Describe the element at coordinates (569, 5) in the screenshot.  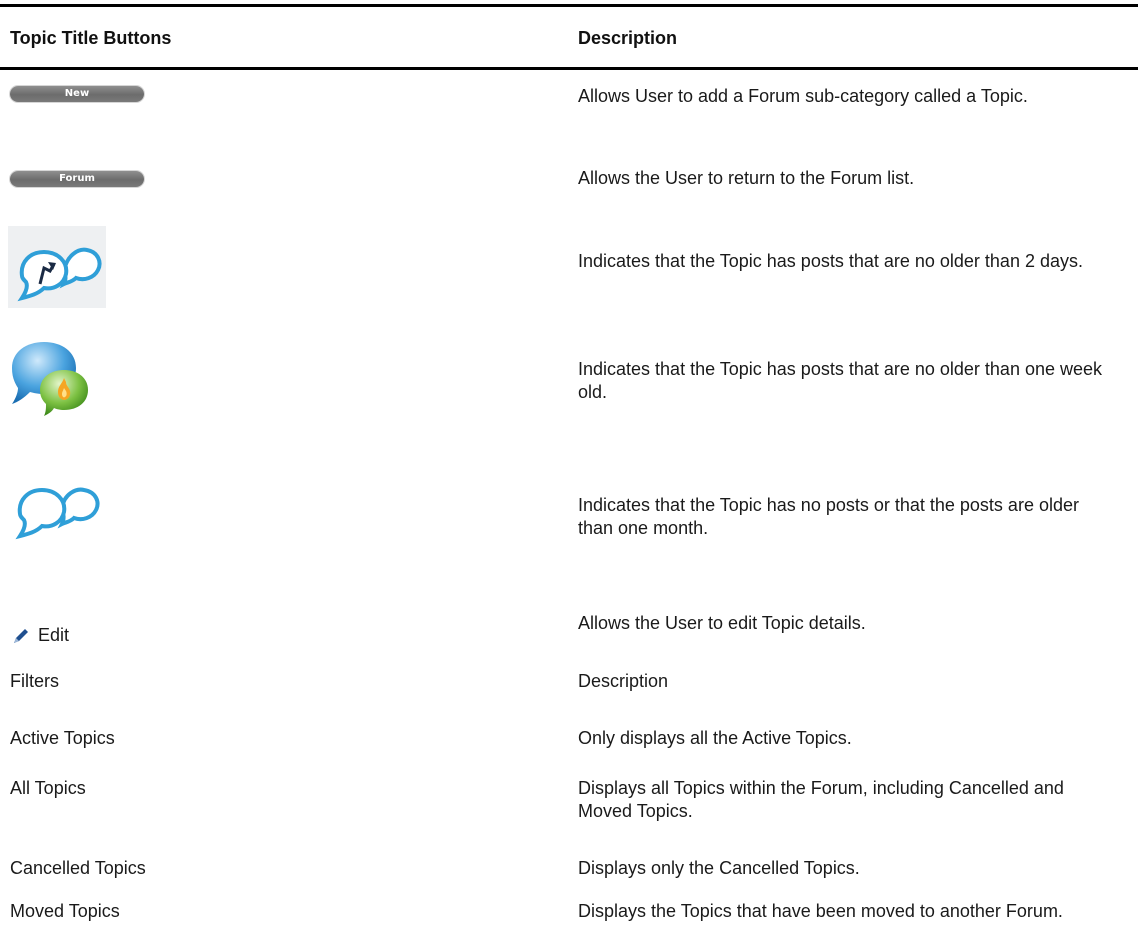
I see `table-top-rule` at that location.